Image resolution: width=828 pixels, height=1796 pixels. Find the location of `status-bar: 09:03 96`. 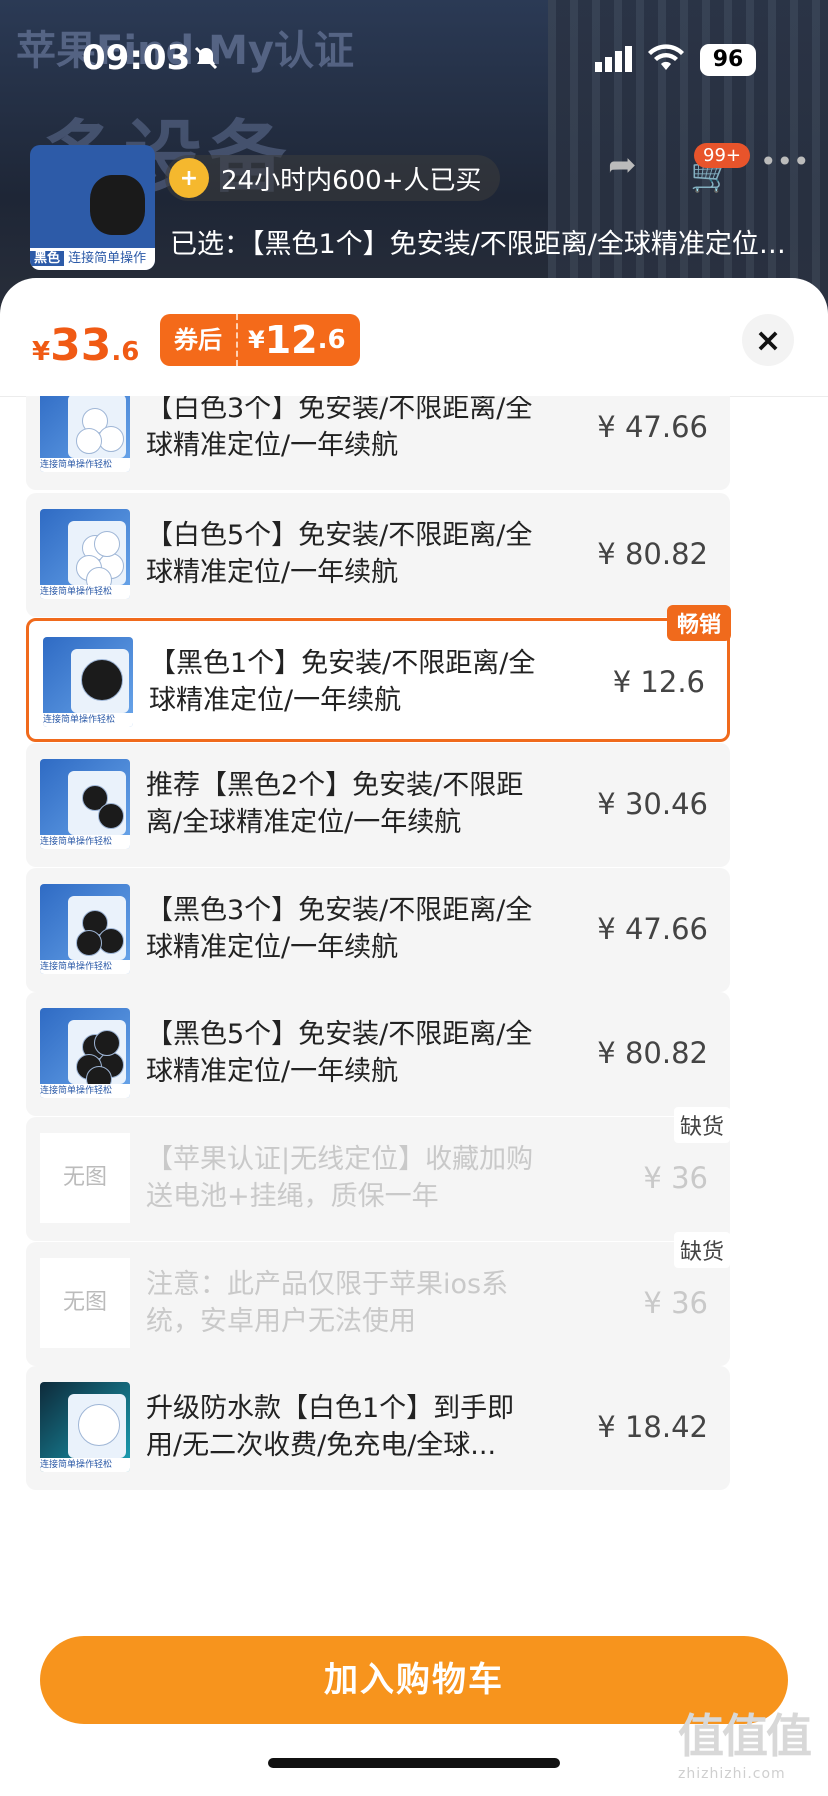

status-bar: 09:03 96 is located at coordinates (414, 55).